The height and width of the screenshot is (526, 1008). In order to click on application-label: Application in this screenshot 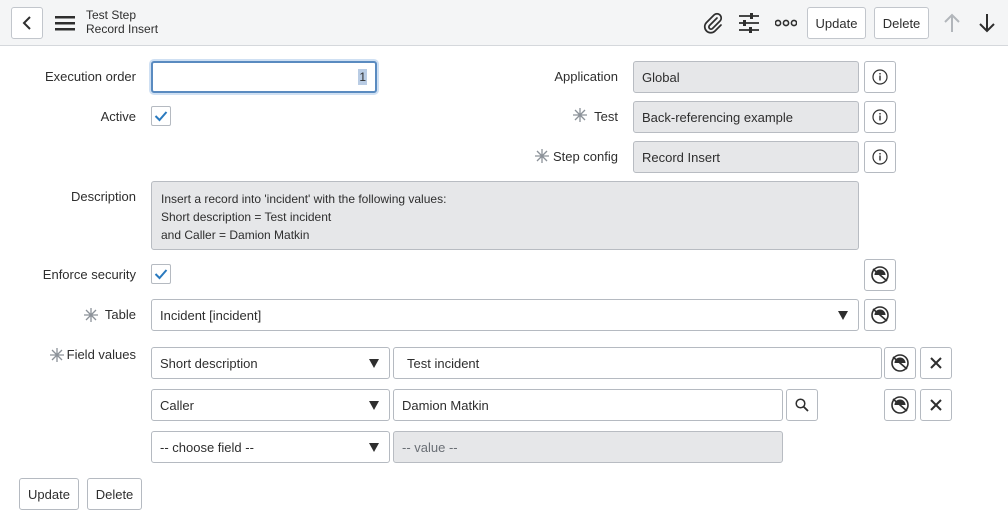, I will do `click(586, 76)`.